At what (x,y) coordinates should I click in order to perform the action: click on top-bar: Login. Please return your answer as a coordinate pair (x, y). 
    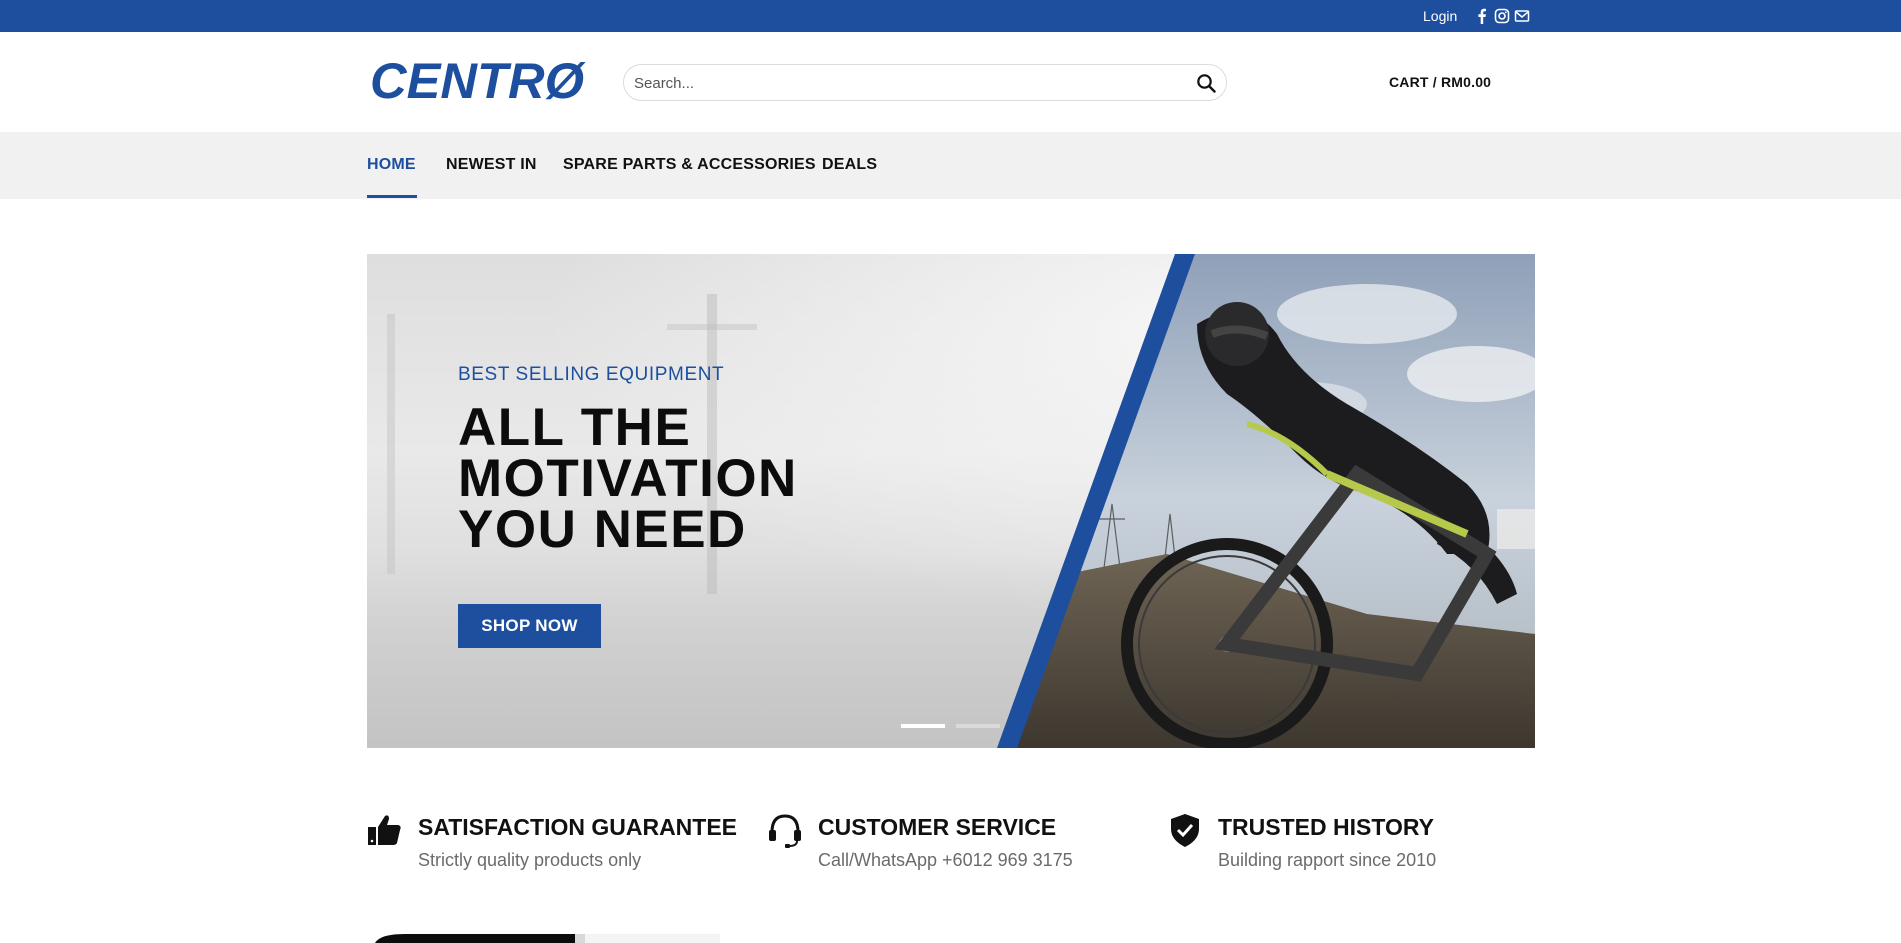
    Looking at the image, I should click on (950, 16).